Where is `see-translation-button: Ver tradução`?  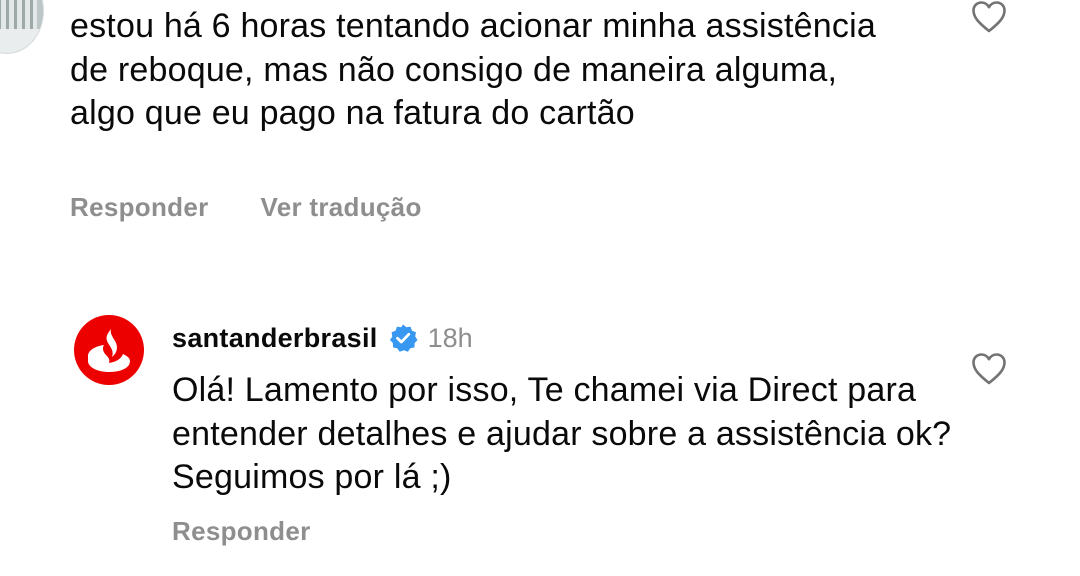 see-translation-button: Ver tradução is located at coordinates (341, 207).